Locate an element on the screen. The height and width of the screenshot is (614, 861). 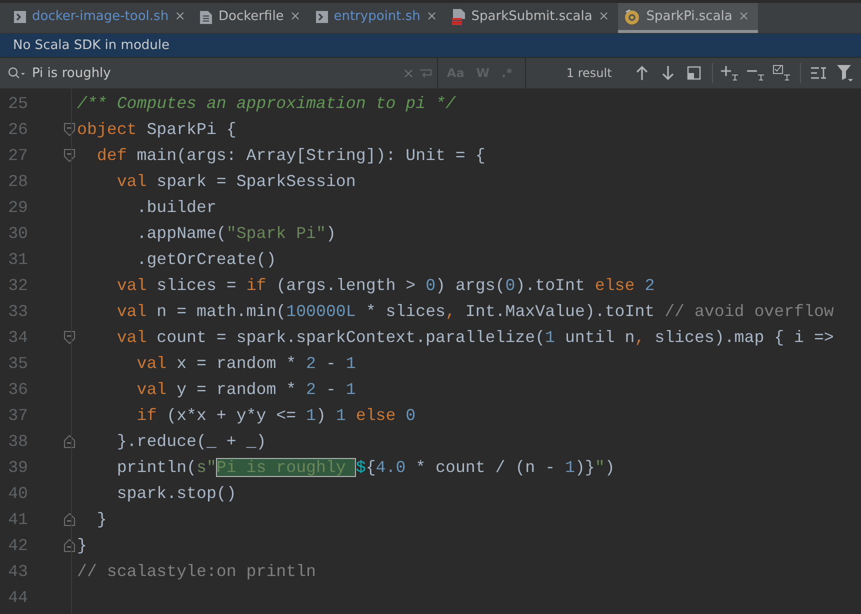
line-number: 33 is located at coordinates (17, 311).